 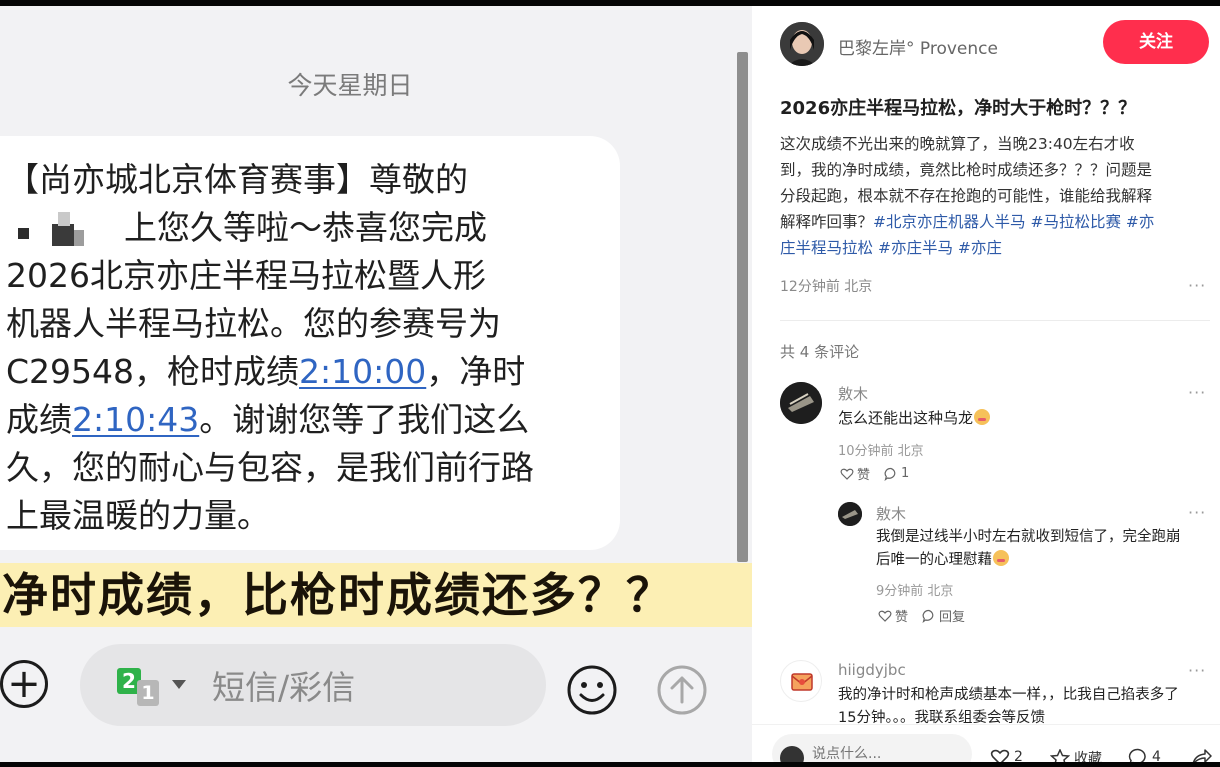 What do you see at coordinates (338, 595) in the screenshot?
I see `overlay-caption: 净时成绩，比枪时成绩还多？？` at bounding box center [338, 595].